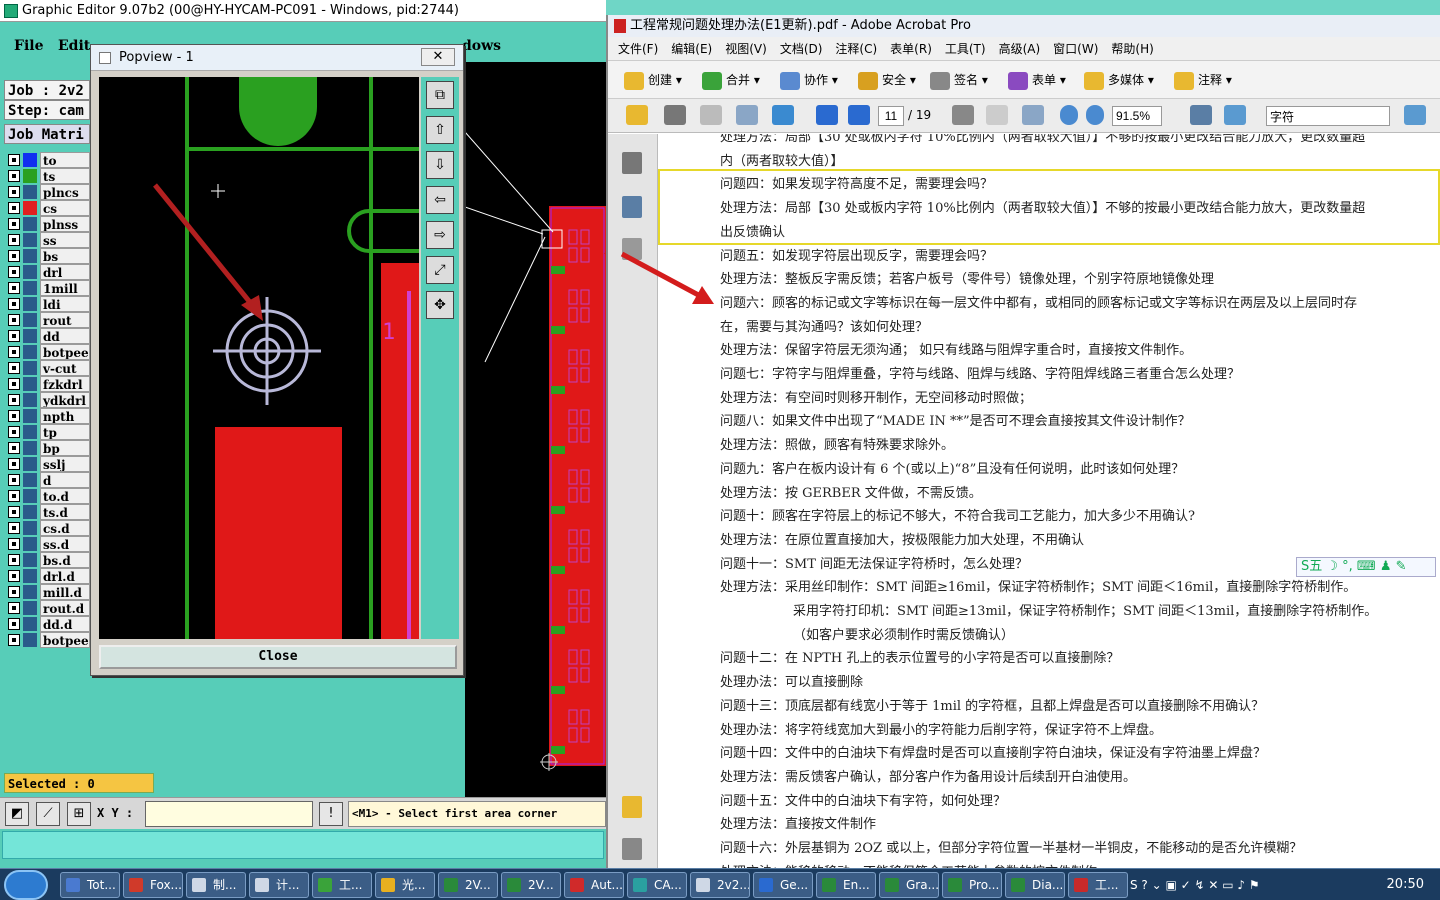 This screenshot has height=900, width=1440. What do you see at coordinates (632, 807) in the screenshot?
I see `comments-icon` at bounding box center [632, 807].